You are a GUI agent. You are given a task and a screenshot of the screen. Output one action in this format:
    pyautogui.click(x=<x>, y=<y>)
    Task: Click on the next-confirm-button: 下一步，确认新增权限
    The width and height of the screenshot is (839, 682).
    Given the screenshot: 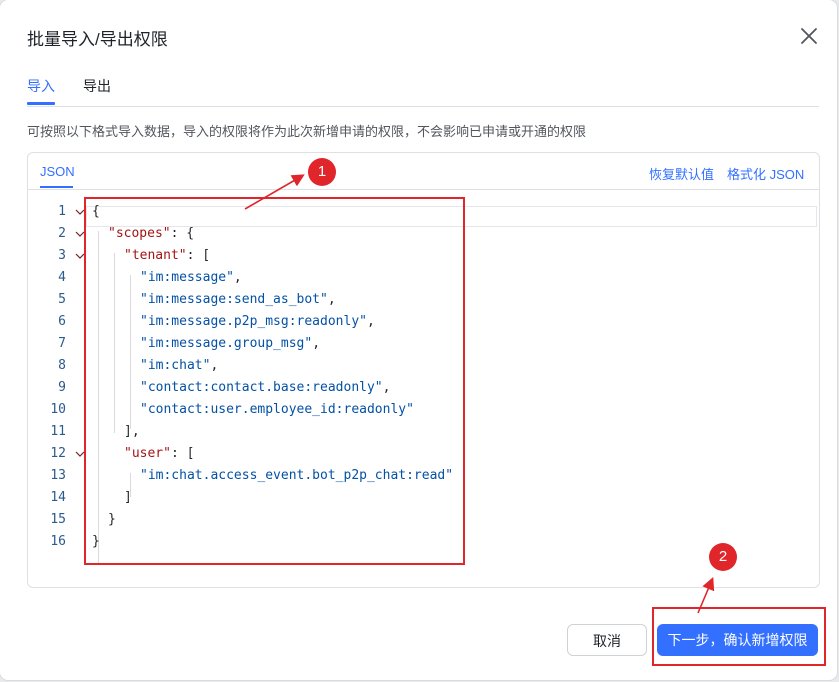 What is the action you would take?
    pyautogui.click(x=737, y=640)
    